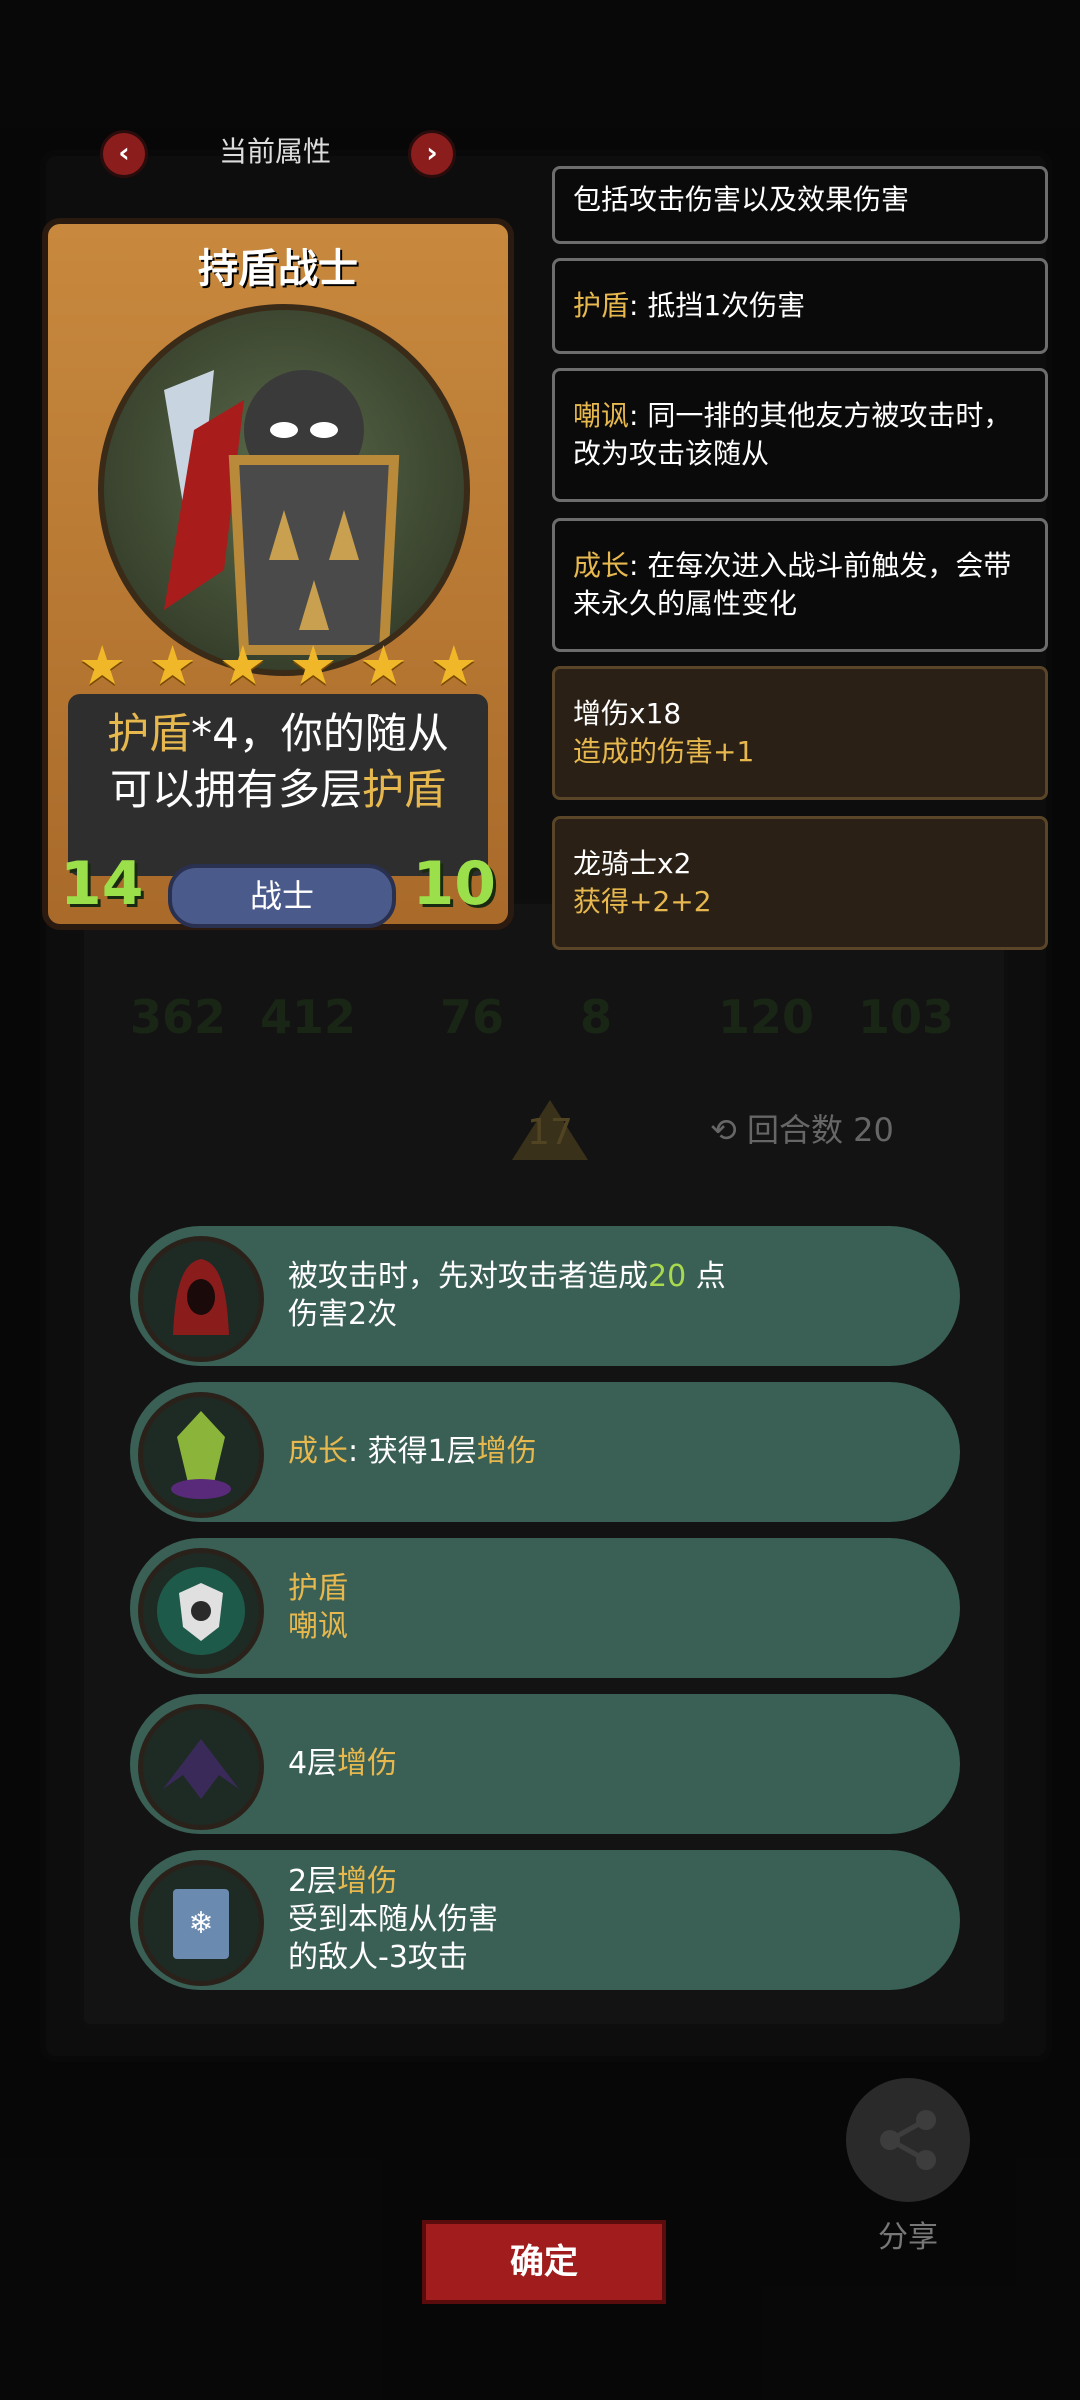  I want to click on round-counter: ⟲ 回合数 20, so click(802, 1128).